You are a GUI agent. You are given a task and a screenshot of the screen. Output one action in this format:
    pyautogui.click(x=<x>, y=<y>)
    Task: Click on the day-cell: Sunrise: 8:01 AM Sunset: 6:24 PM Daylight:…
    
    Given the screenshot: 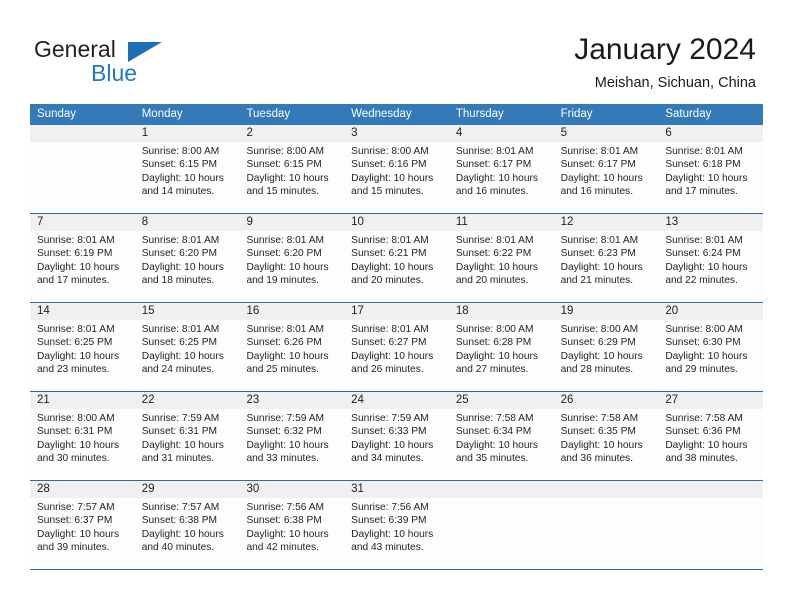 What is the action you would take?
    pyautogui.click(x=710, y=266)
    